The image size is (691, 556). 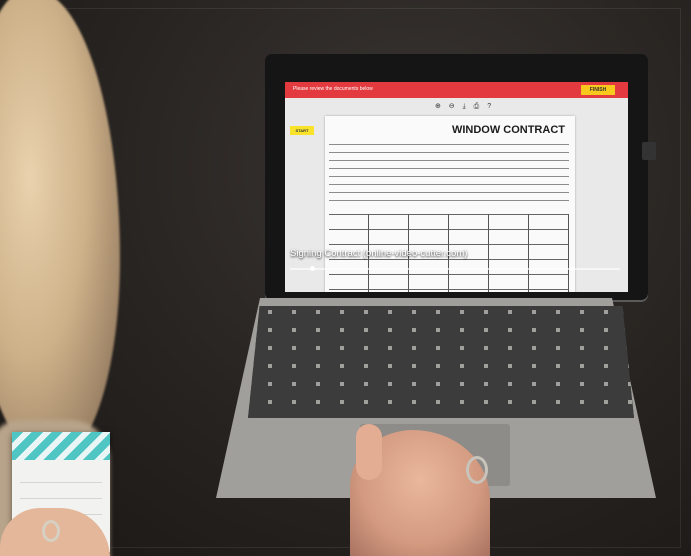 What do you see at coordinates (455, 268) in the screenshot?
I see `video-seek-bar` at bounding box center [455, 268].